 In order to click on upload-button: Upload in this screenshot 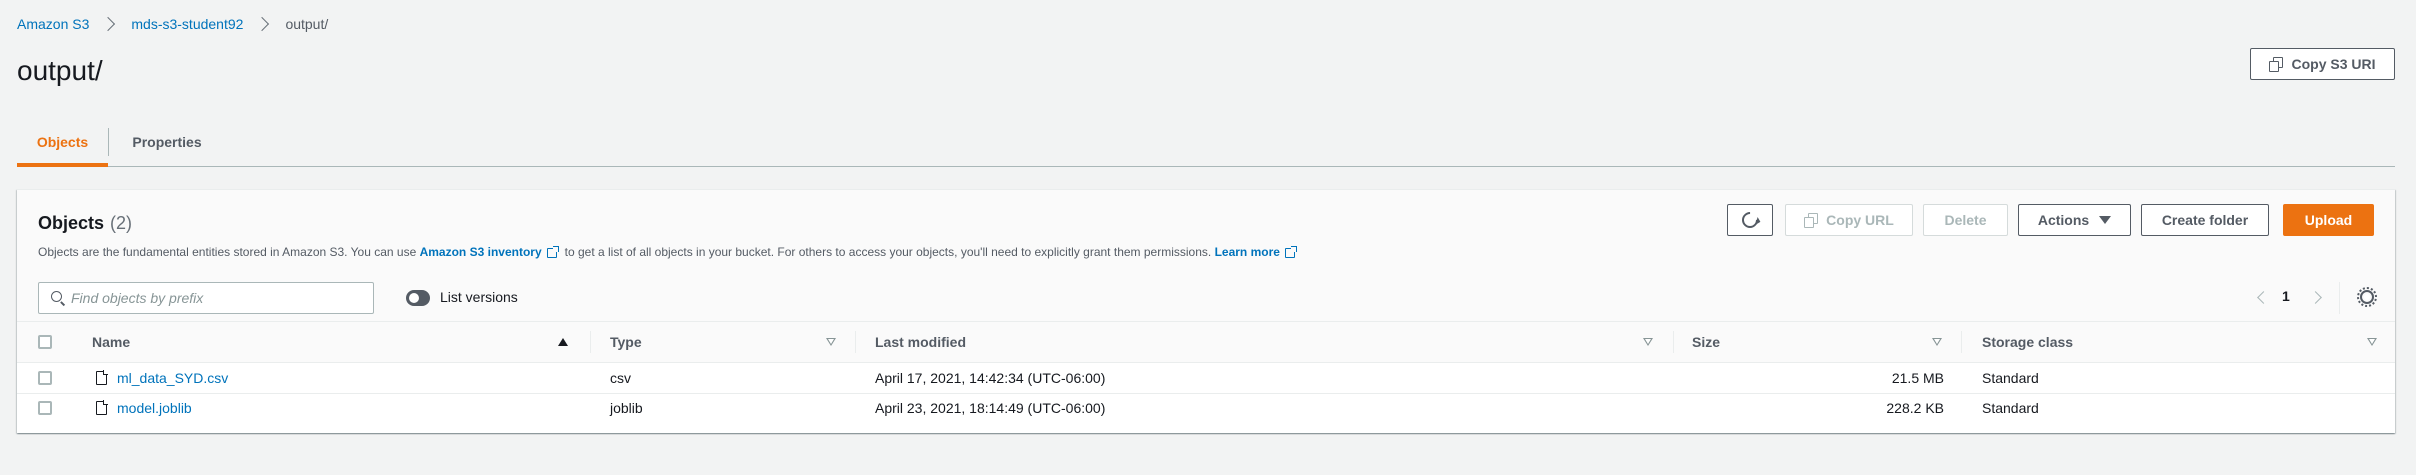, I will do `click(2328, 220)`.